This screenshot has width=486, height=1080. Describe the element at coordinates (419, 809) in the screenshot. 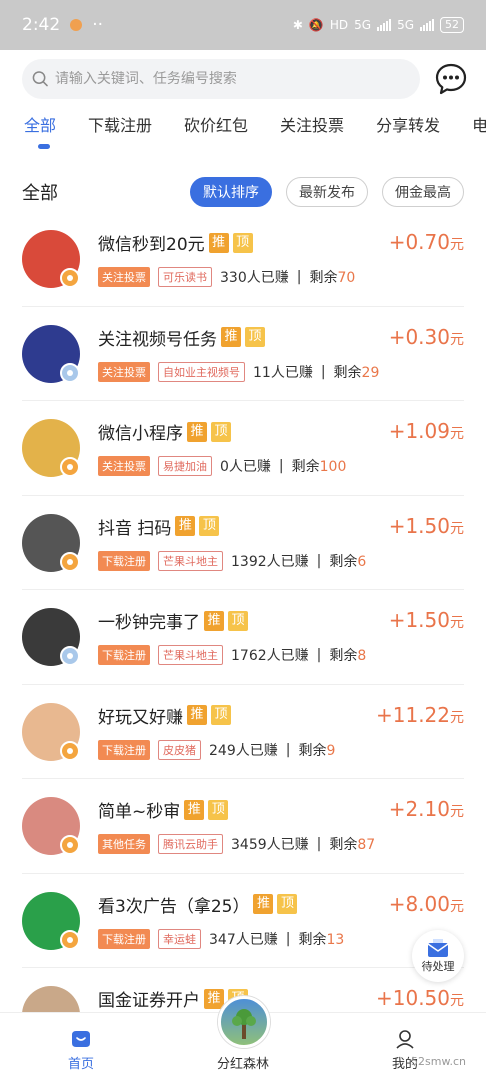

I see `price-value: +2.10` at that location.